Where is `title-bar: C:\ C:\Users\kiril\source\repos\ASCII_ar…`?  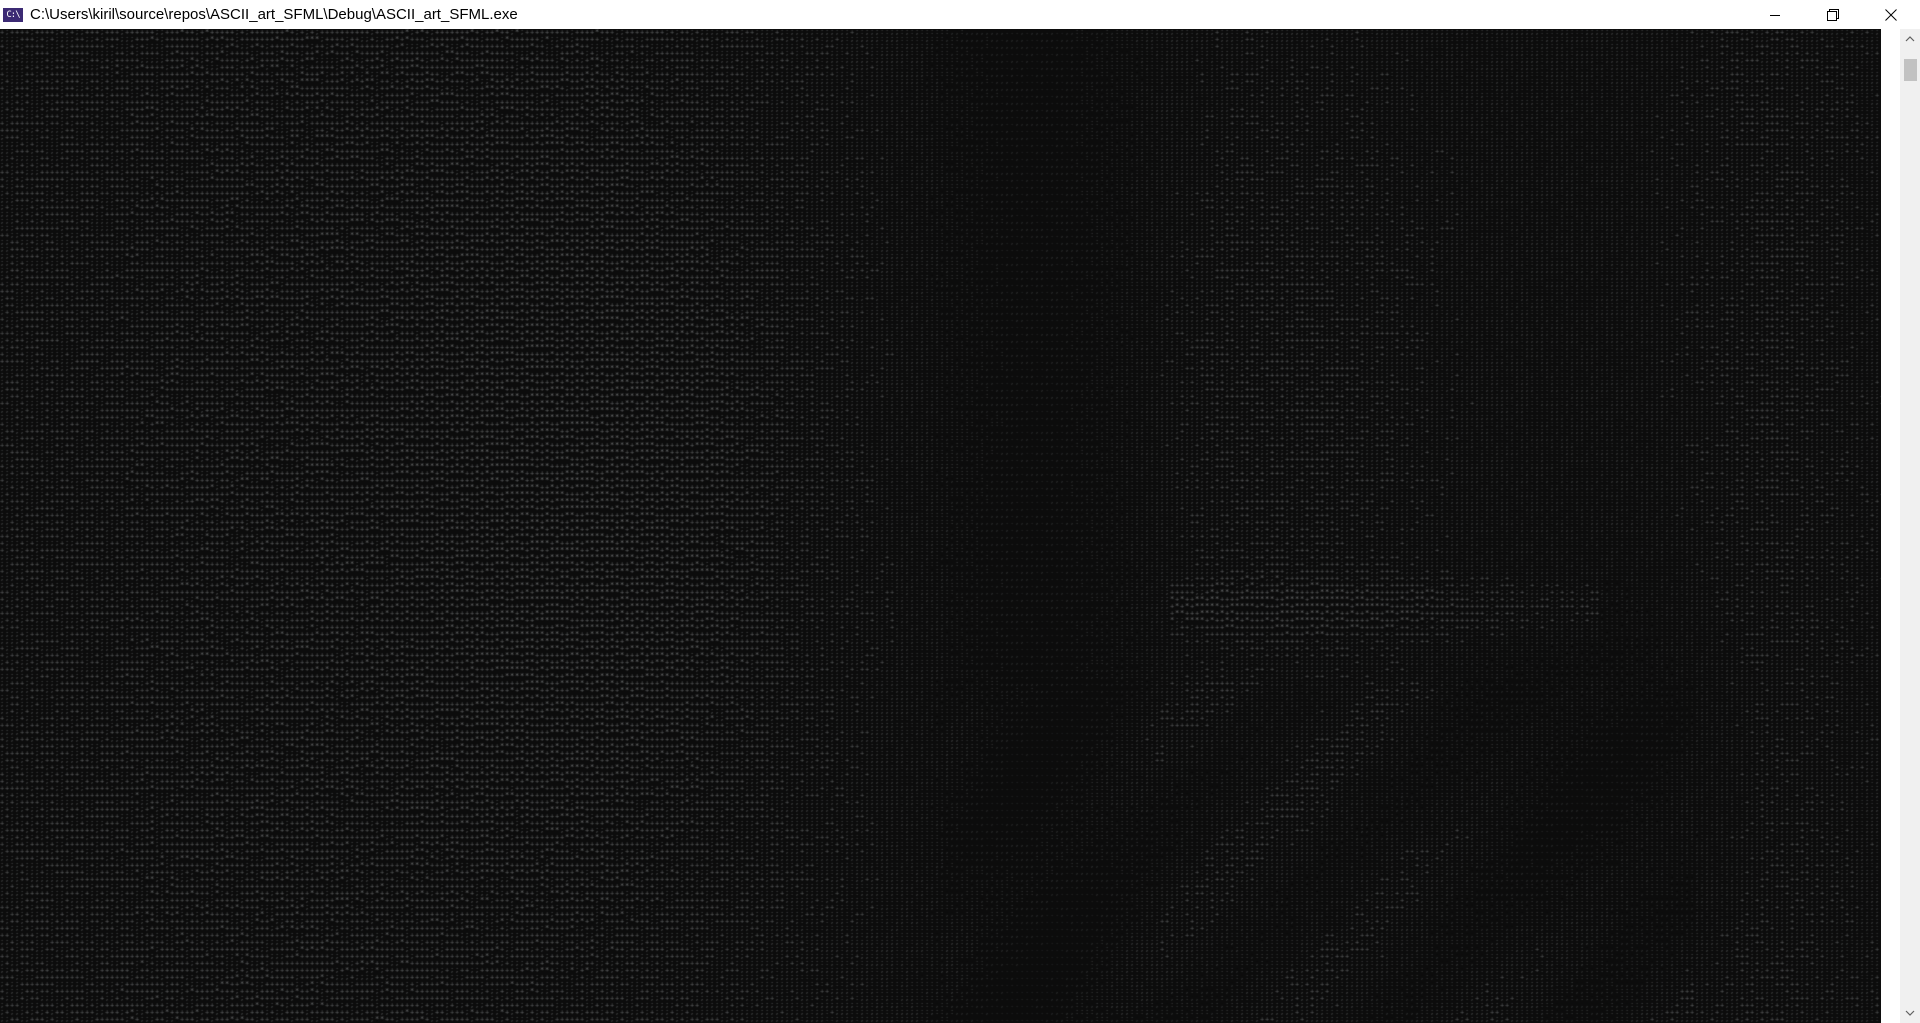 title-bar: C:\ C:\Users\kiril\source\repos\ASCII_ar… is located at coordinates (960, 14).